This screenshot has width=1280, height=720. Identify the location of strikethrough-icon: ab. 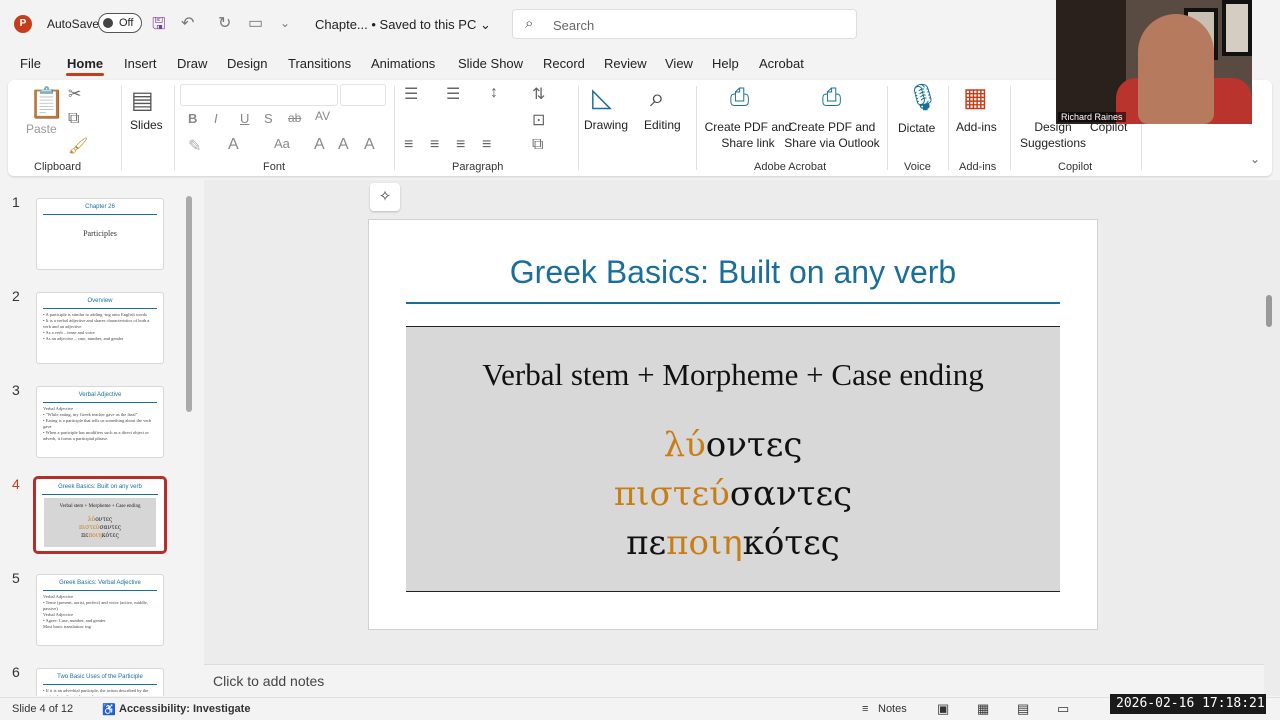
(294, 118).